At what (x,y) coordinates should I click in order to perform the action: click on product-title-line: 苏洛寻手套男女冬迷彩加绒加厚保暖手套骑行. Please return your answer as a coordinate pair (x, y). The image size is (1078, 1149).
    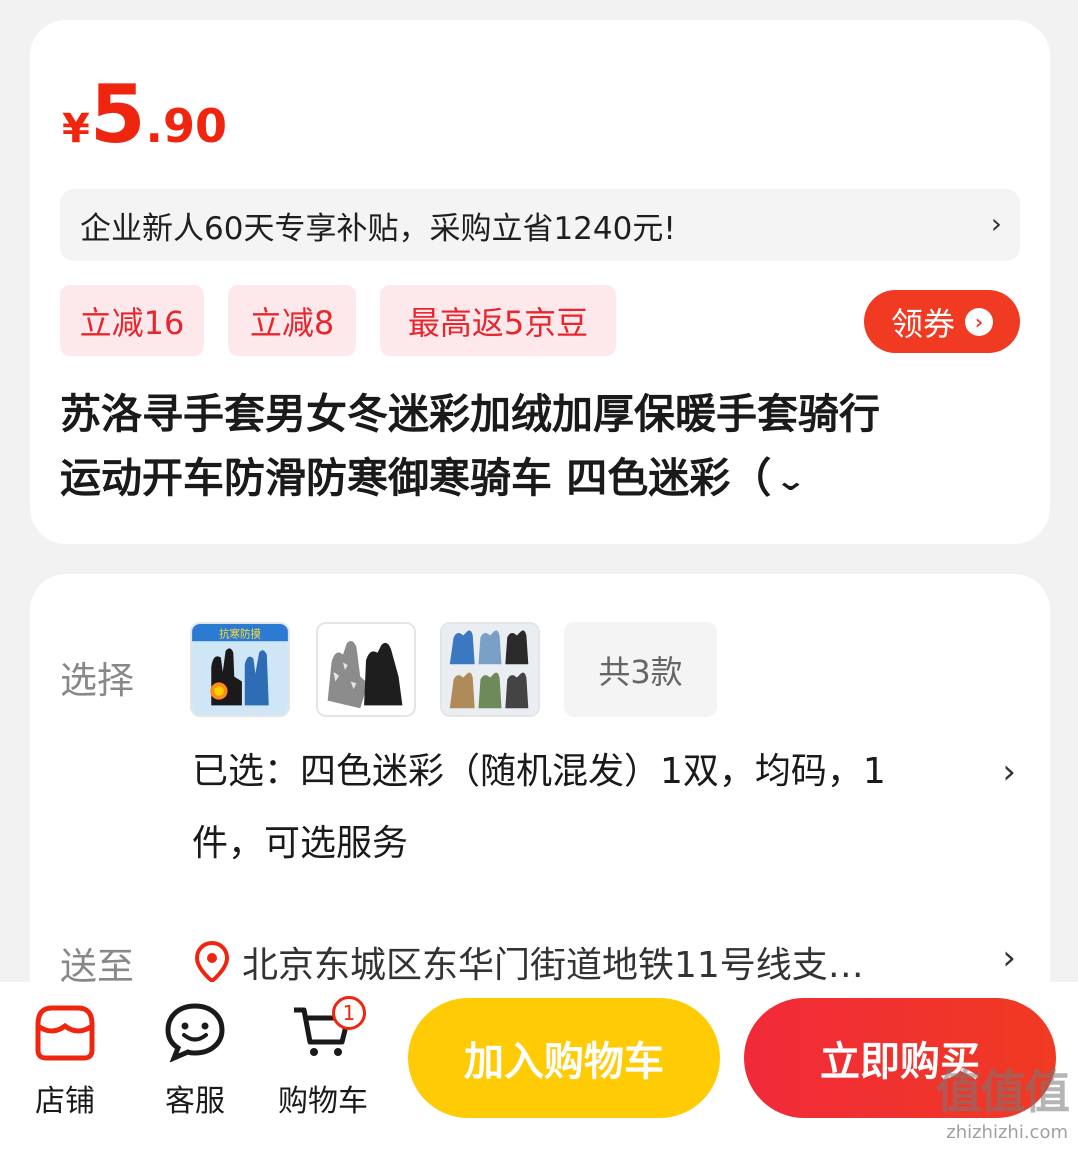
    Looking at the image, I should click on (470, 414).